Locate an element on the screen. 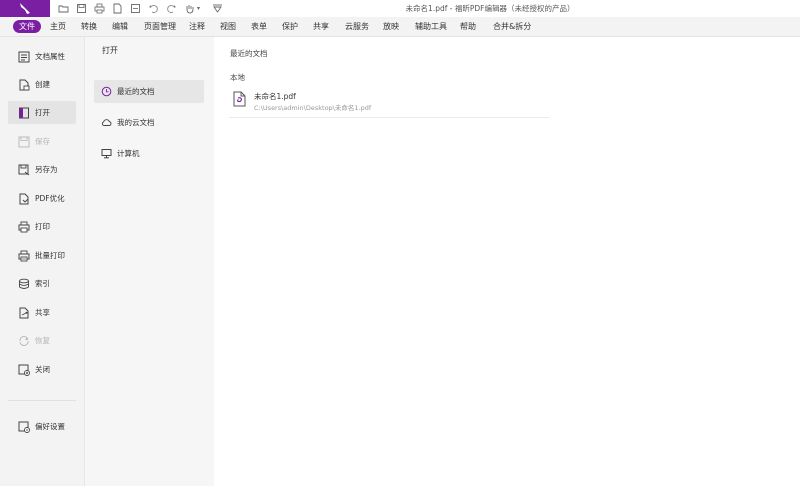 This screenshot has width=800, height=486. open-source-label: 计算机 is located at coordinates (128, 153).